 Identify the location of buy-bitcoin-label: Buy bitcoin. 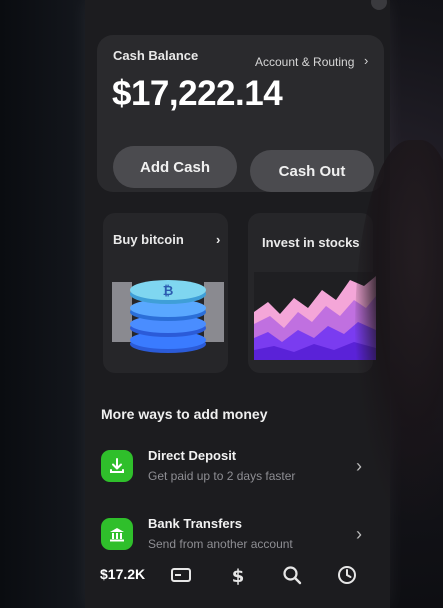
(148, 239).